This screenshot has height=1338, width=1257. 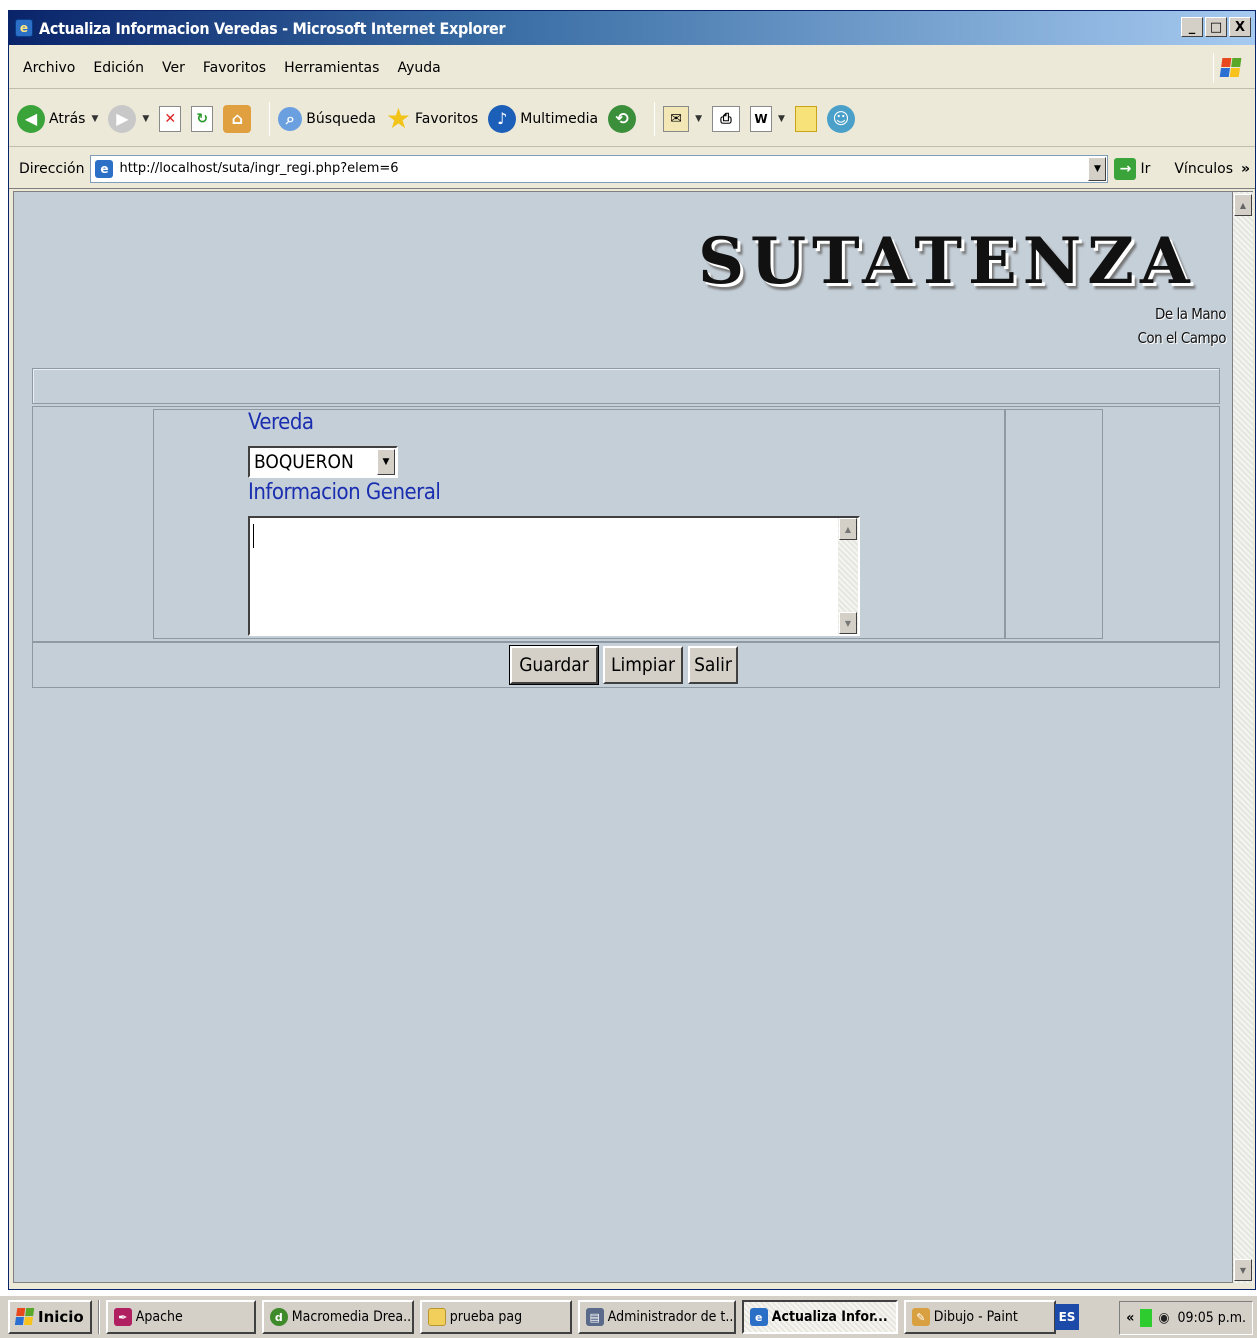 I want to click on edit-dropdown-icon: ▼, so click(x=781, y=119).